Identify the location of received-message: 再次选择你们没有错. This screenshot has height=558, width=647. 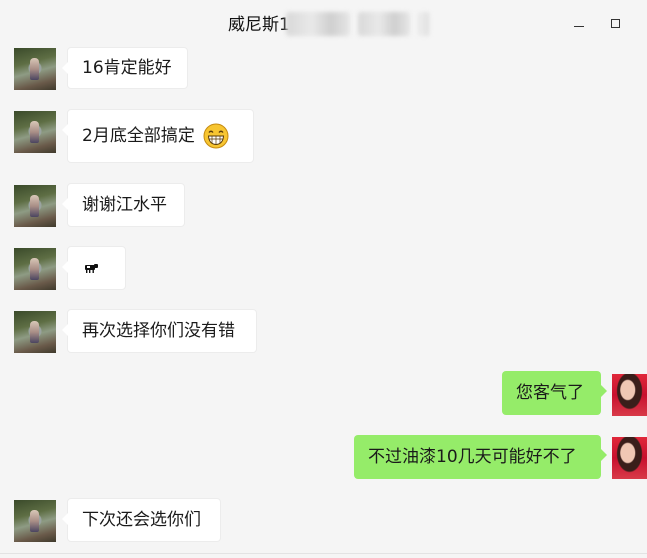
(159, 331).